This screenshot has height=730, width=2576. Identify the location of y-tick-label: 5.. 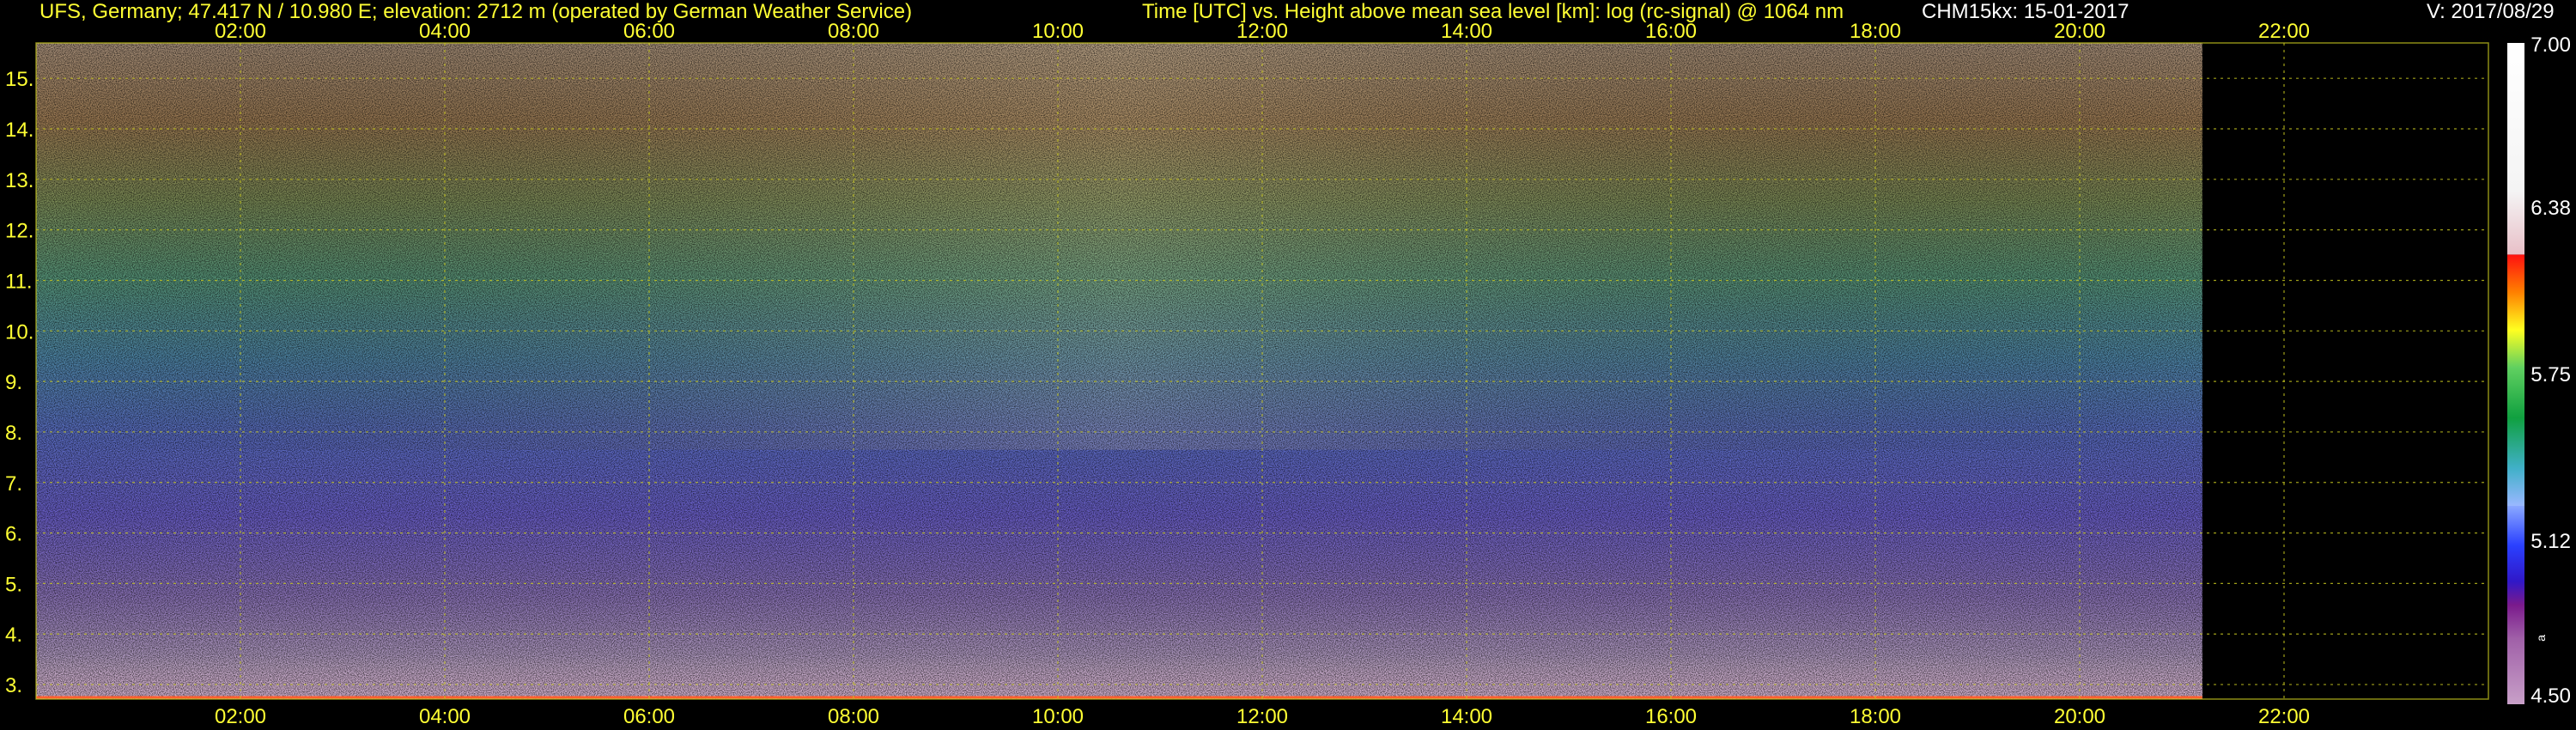
(13, 584).